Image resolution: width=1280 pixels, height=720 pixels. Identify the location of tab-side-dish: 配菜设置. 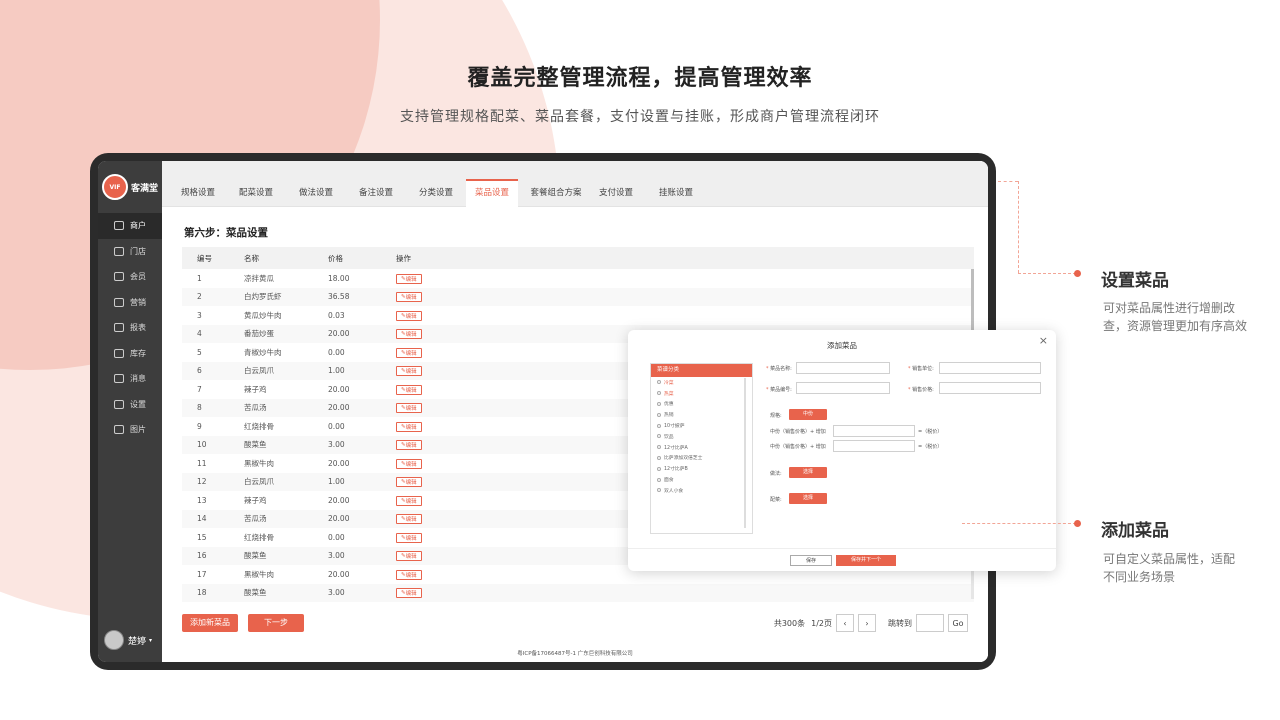
(256, 193).